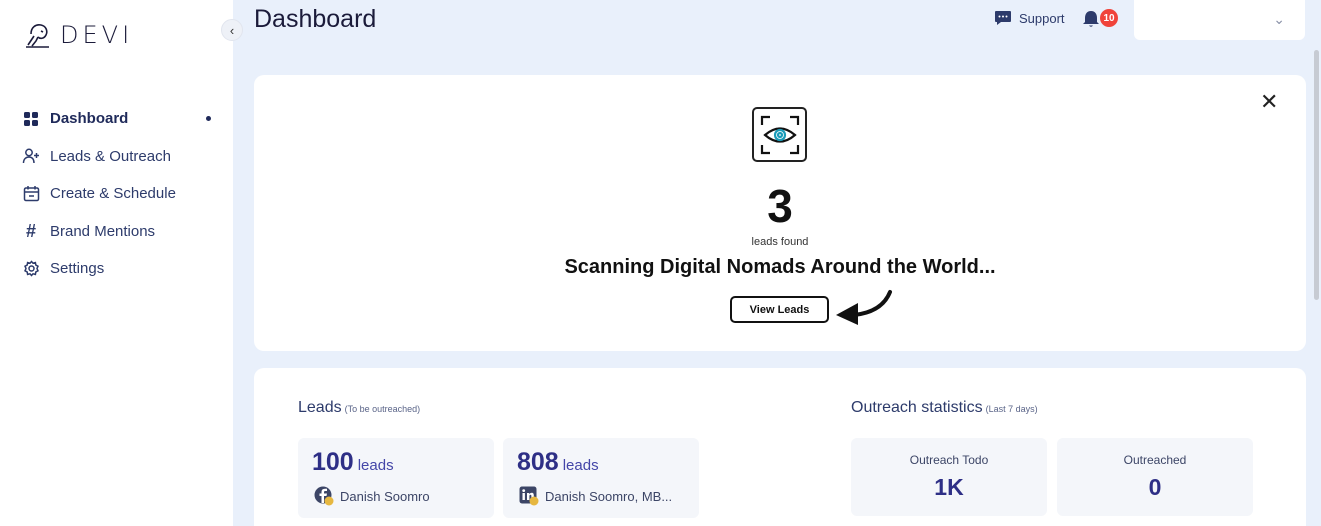 The width and height of the screenshot is (1321, 526). I want to click on lead-account-name: Danish Soomro, so click(385, 496).